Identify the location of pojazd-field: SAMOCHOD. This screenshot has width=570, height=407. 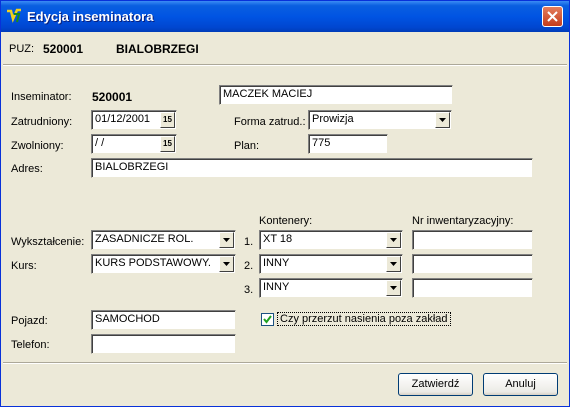
(163, 320).